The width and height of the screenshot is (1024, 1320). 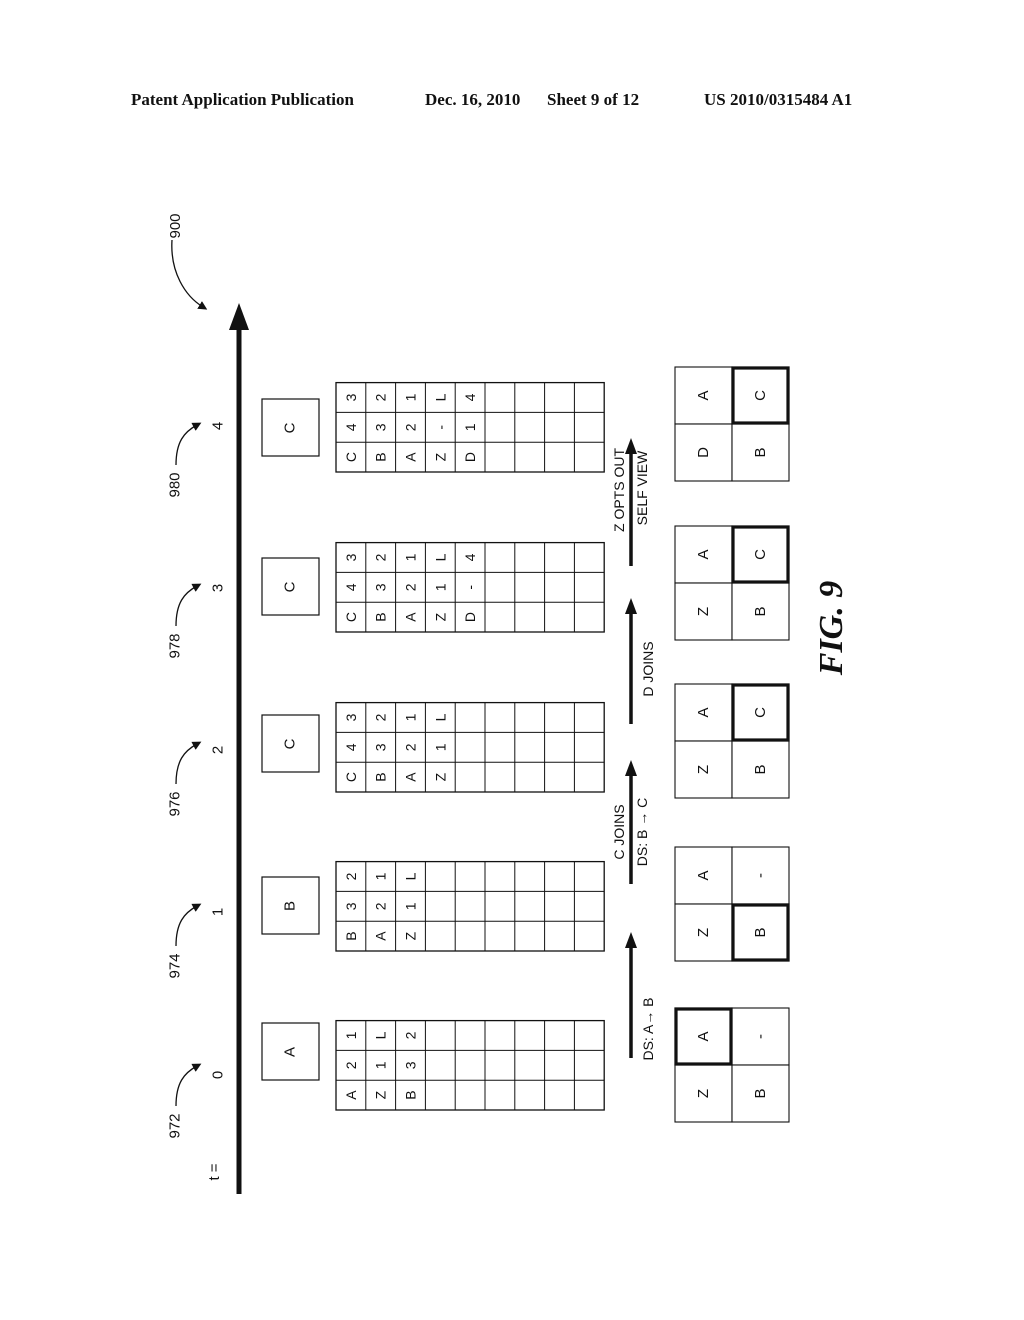 I want to click on step-ref-label: 978, so click(x=175, y=645).